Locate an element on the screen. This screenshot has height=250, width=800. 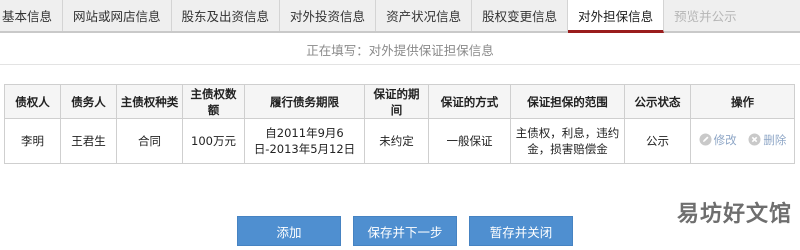
cell-claim-type: 合同 is located at coordinates (149, 141).